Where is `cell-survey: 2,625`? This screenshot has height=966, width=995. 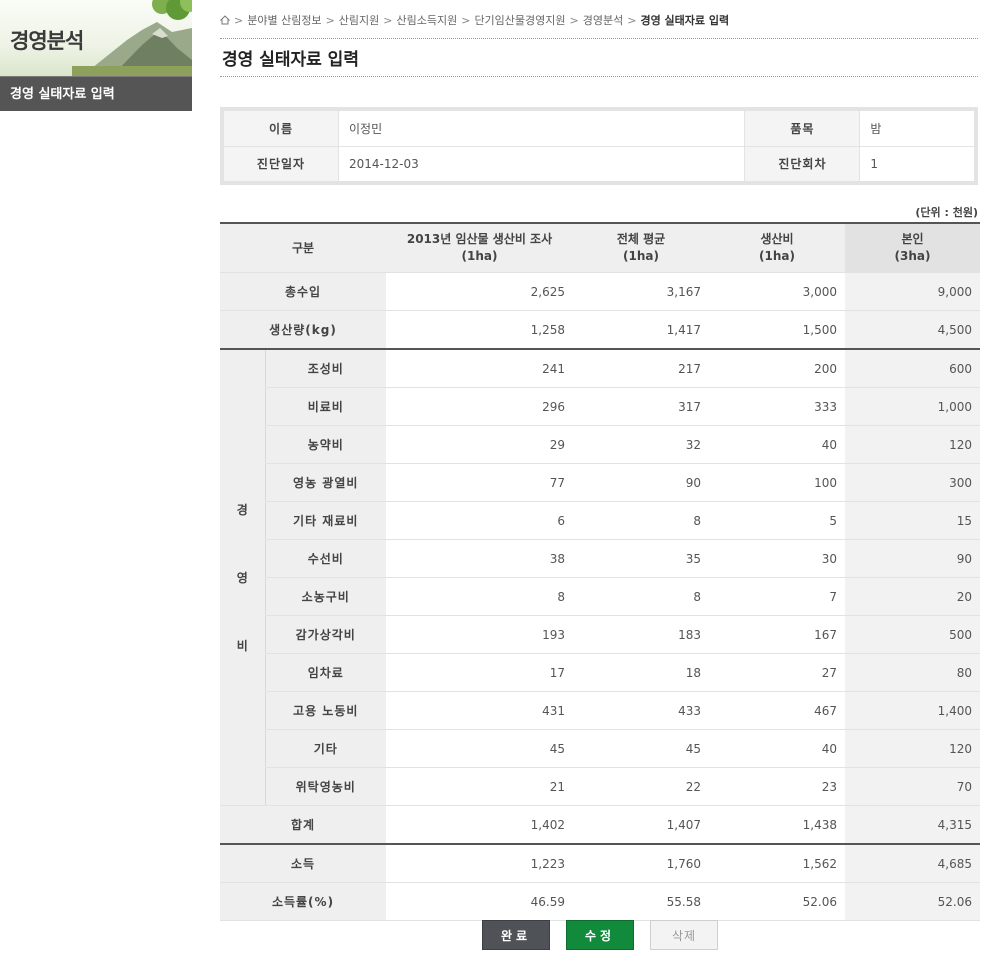 cell-survey: 2,625 is located at coordinates (479, 291).